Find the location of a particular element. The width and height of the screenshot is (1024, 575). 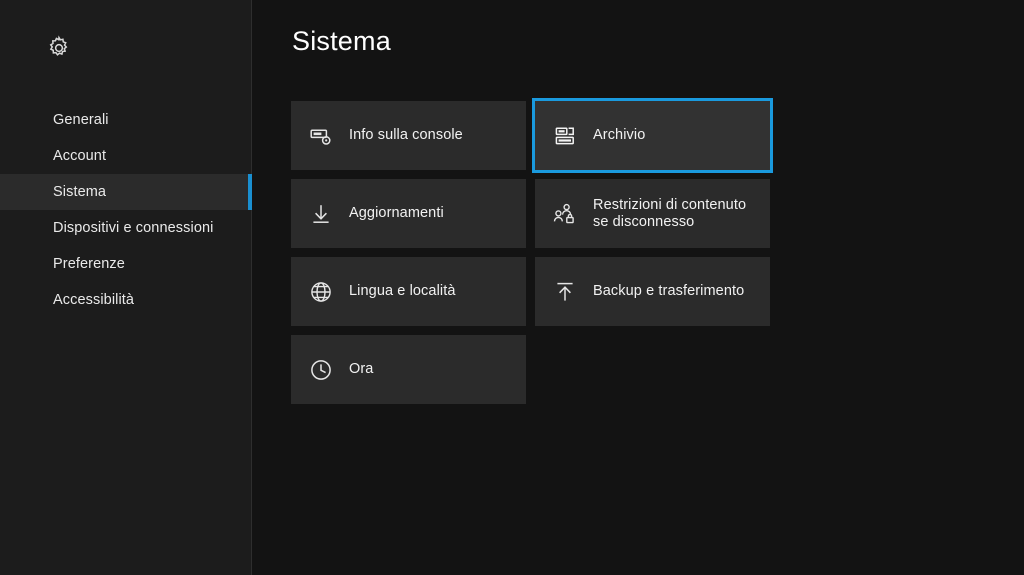

sidebar-item-accessibilita: Accessibilità is located at coordinates (125, 300).